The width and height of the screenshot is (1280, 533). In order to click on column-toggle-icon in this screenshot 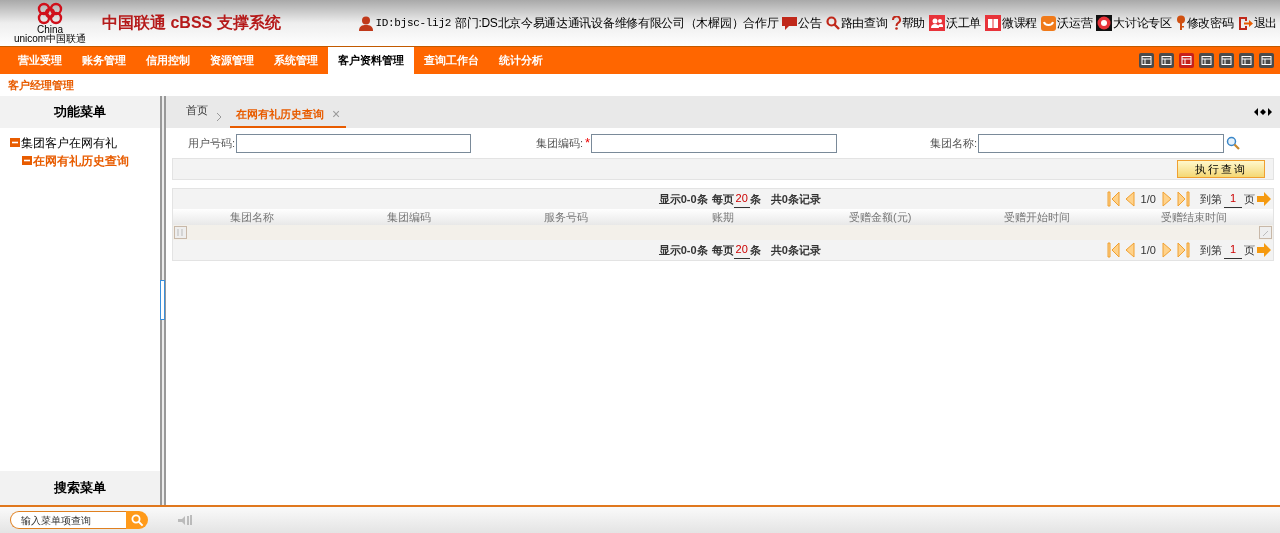, I will do `click(180, 232)`.